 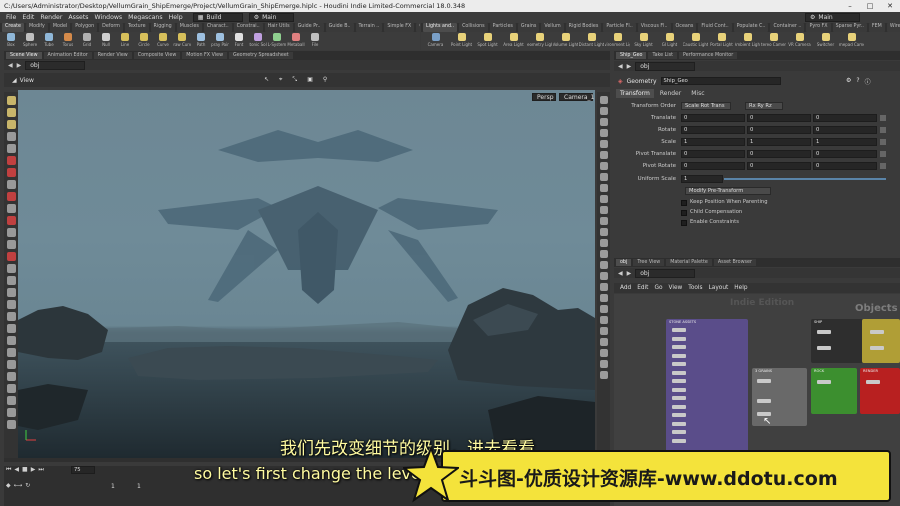 What do you see at coordinates (708, 55) in the screenshot?
I see `tab-performance-monitor: Performance Monitor` at bounding box center [708, 55].